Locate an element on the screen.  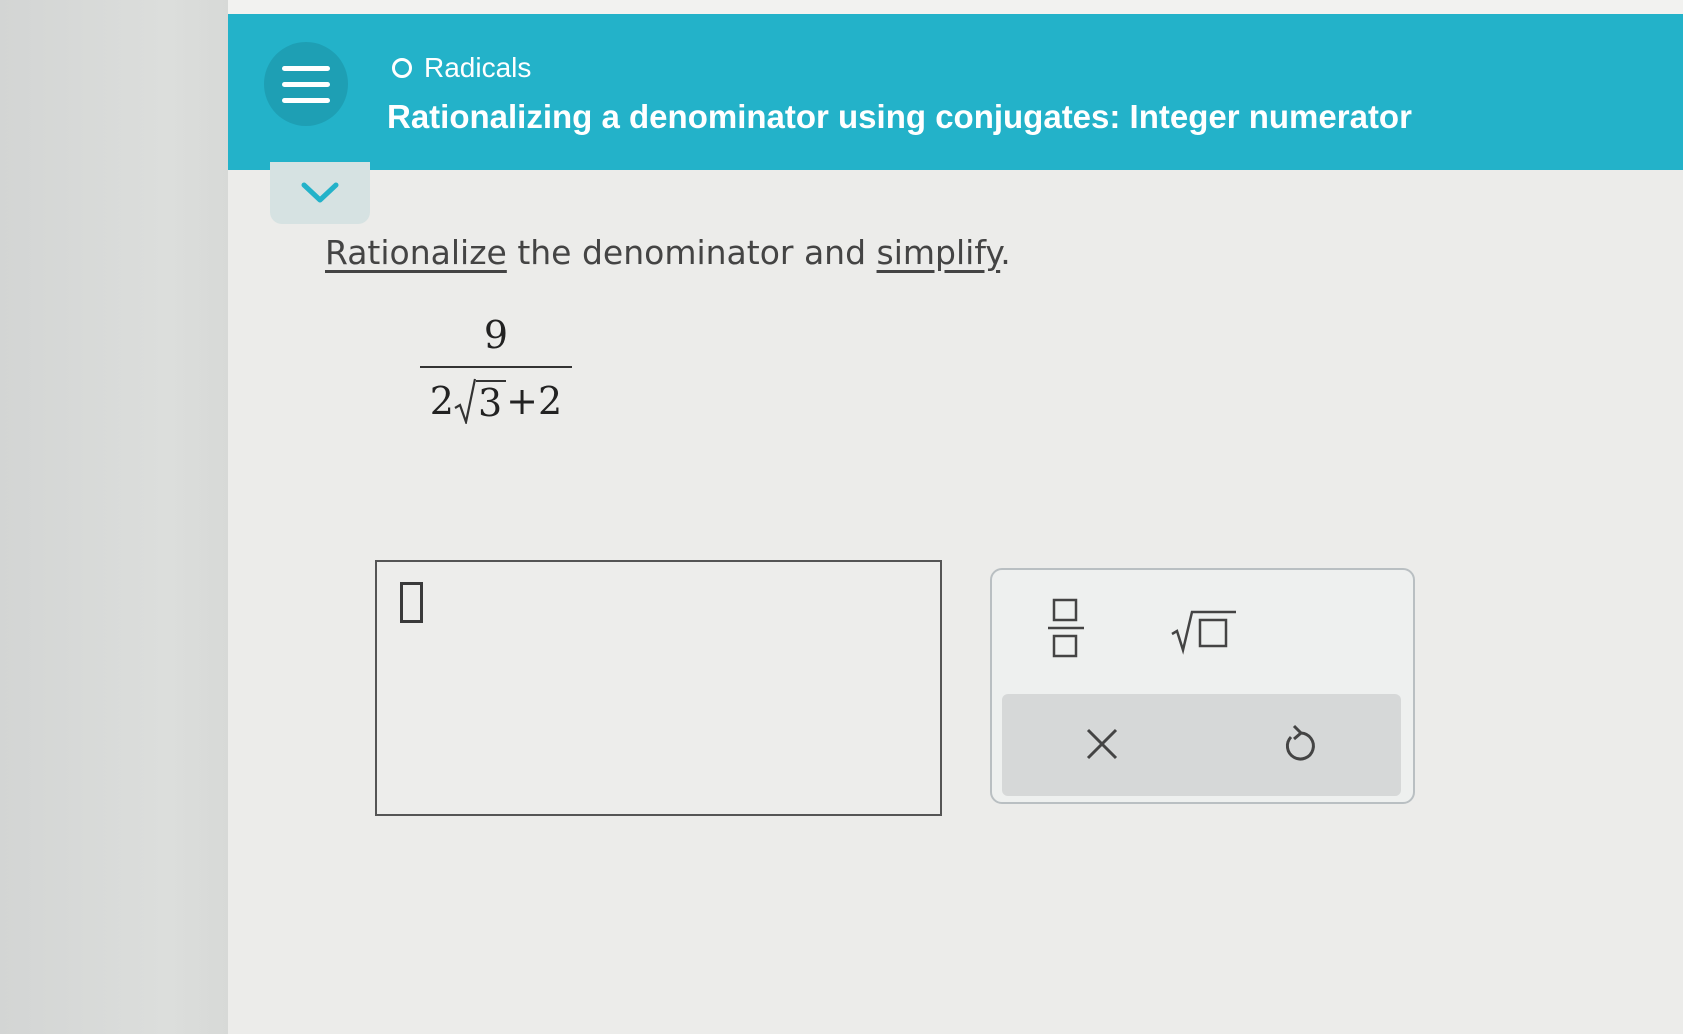
clear-button is located at coordinates (1102, 744).